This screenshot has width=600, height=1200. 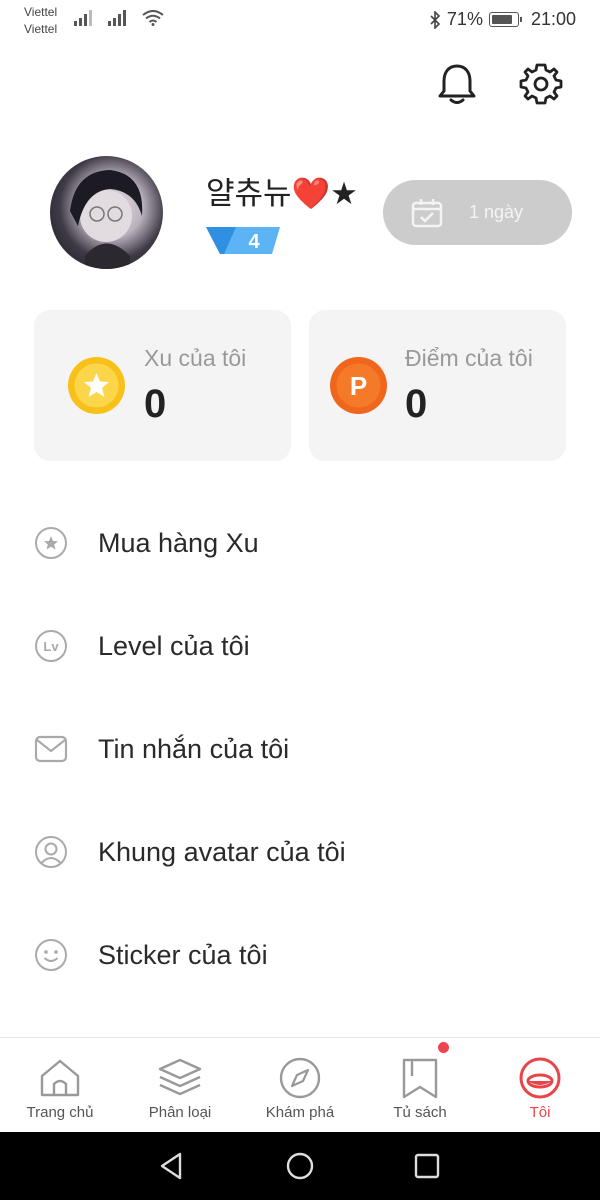 I want to click on nav-bookshelf: Tủ sách, so click(x=420, y=1085).